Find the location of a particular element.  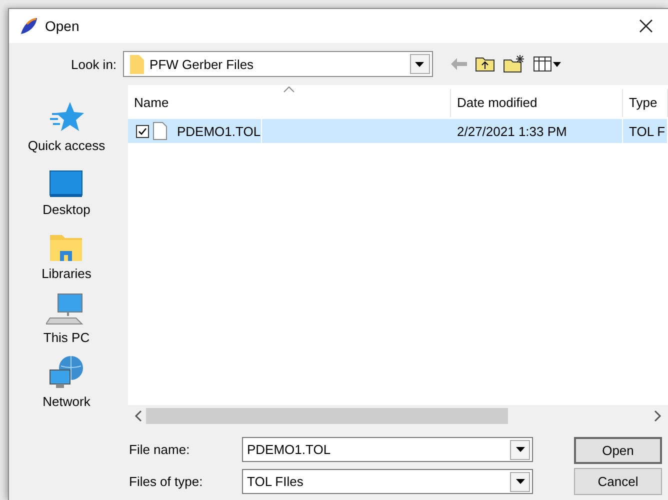

column-header: Name is located at coordinates (289, 103).